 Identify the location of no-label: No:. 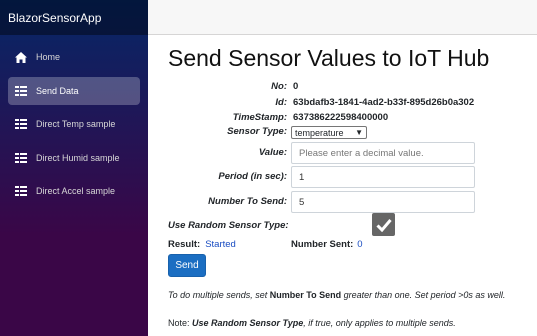
(279, 86).